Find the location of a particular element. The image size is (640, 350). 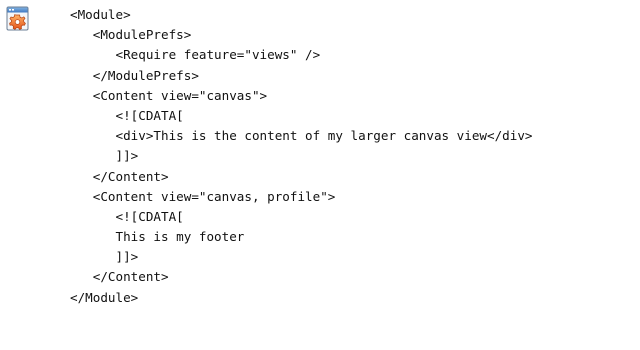

code-line: <Content view="canvas"> is located at coordinates (169, 95).